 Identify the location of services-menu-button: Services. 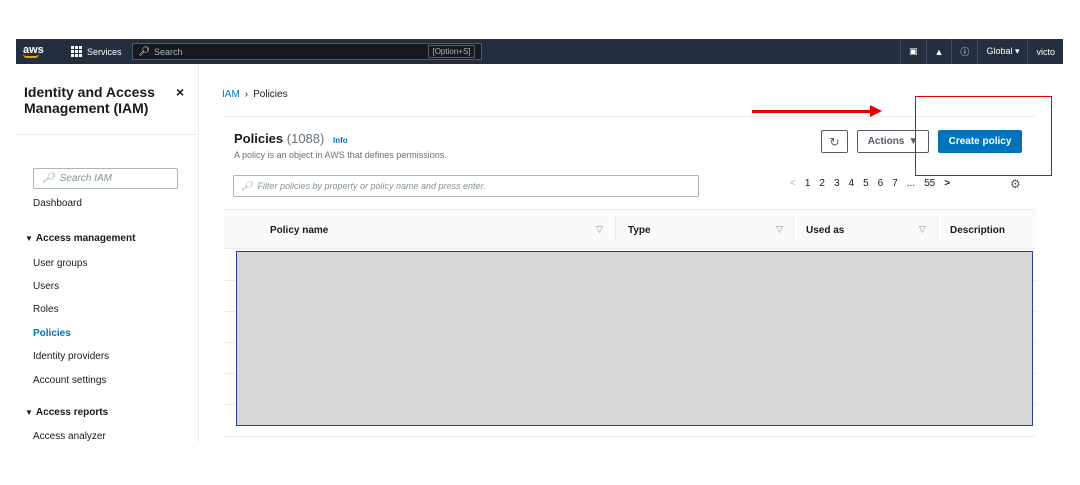
(96, 51).